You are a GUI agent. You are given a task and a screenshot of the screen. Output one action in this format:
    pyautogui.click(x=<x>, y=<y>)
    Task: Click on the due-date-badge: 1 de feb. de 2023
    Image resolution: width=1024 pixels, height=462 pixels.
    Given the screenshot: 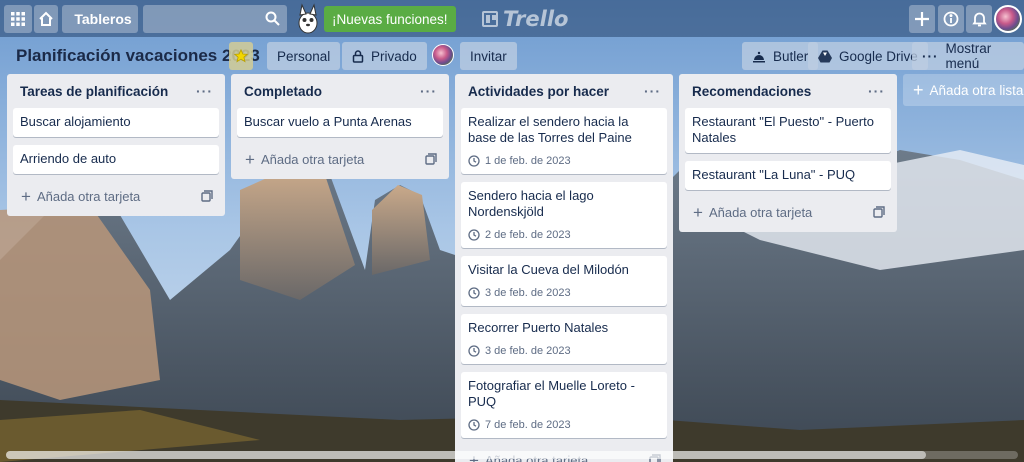 What is the action you would take?
    pyautogui.click(x=564, y=161)
    